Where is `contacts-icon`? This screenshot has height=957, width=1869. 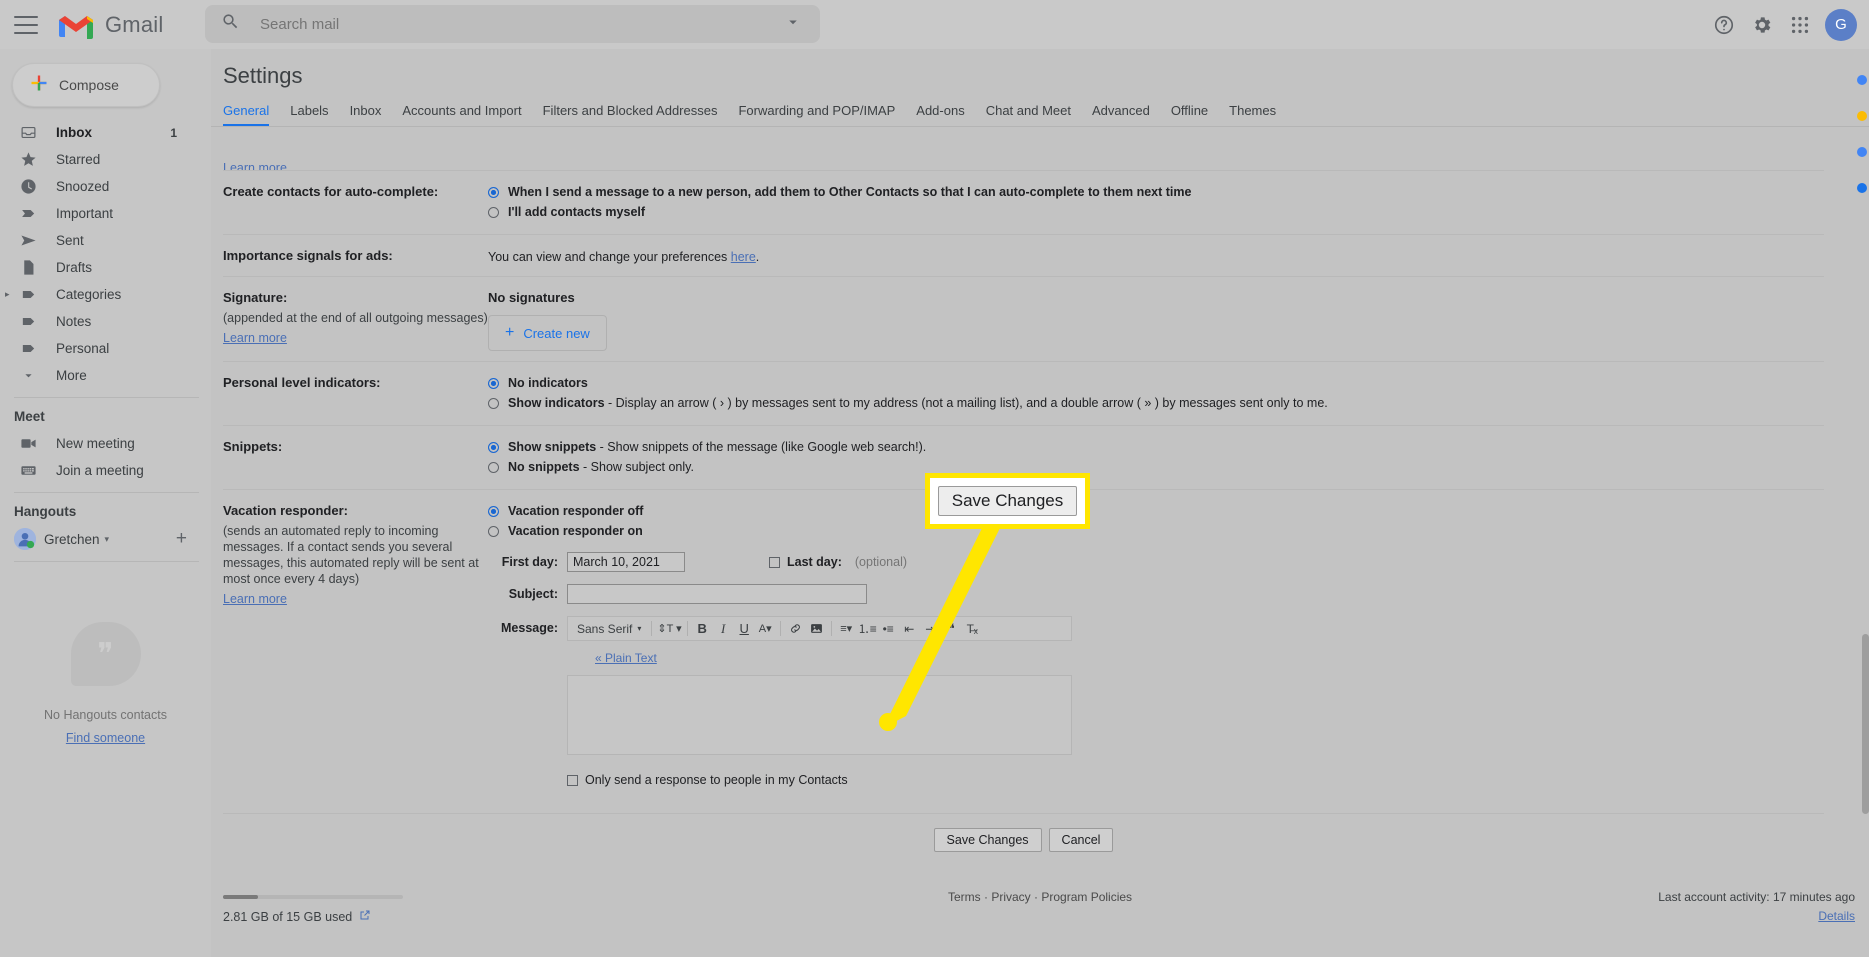 contacts-icon is located at coordinates (1862, 188).